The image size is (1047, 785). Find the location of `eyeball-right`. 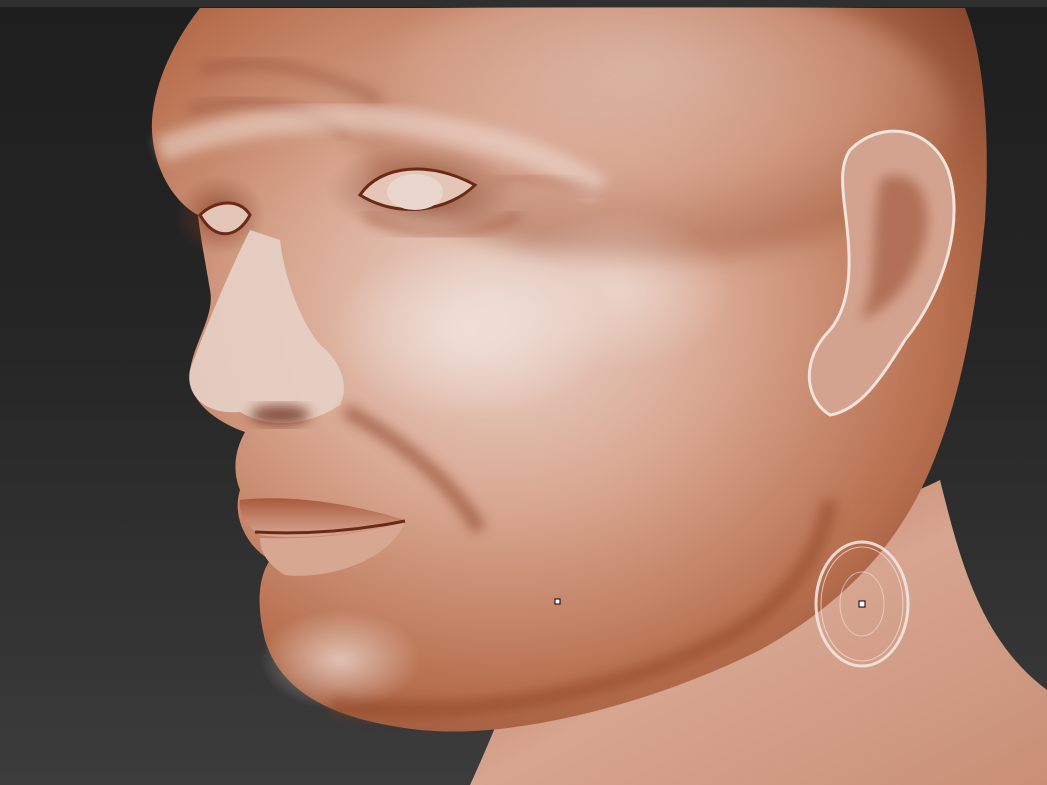

eyeball-right is located at coordinates (415, 192).